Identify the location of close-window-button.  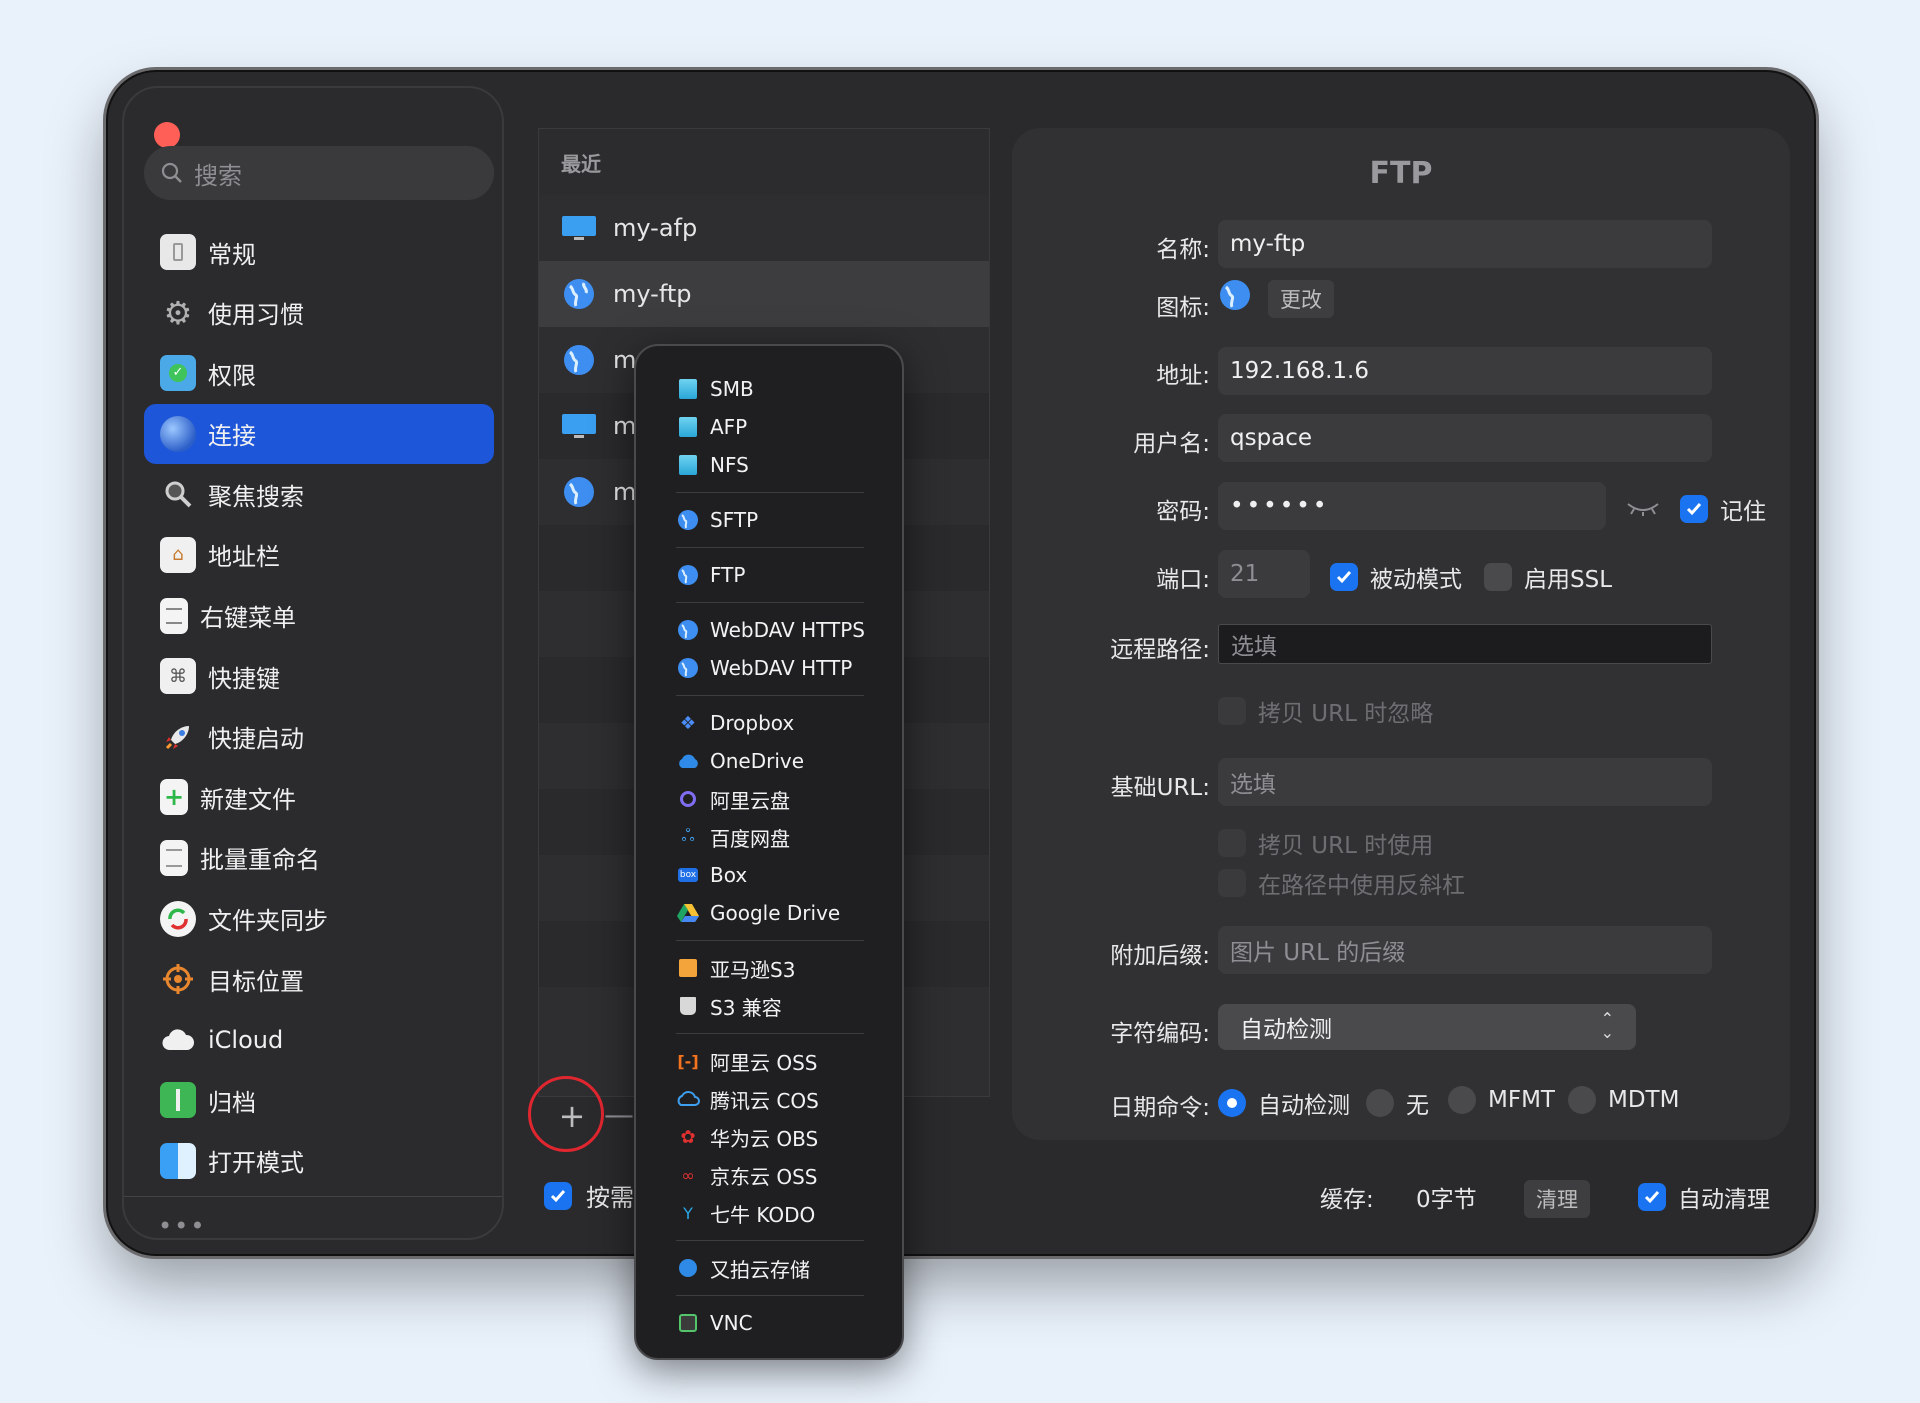
(167, 135).